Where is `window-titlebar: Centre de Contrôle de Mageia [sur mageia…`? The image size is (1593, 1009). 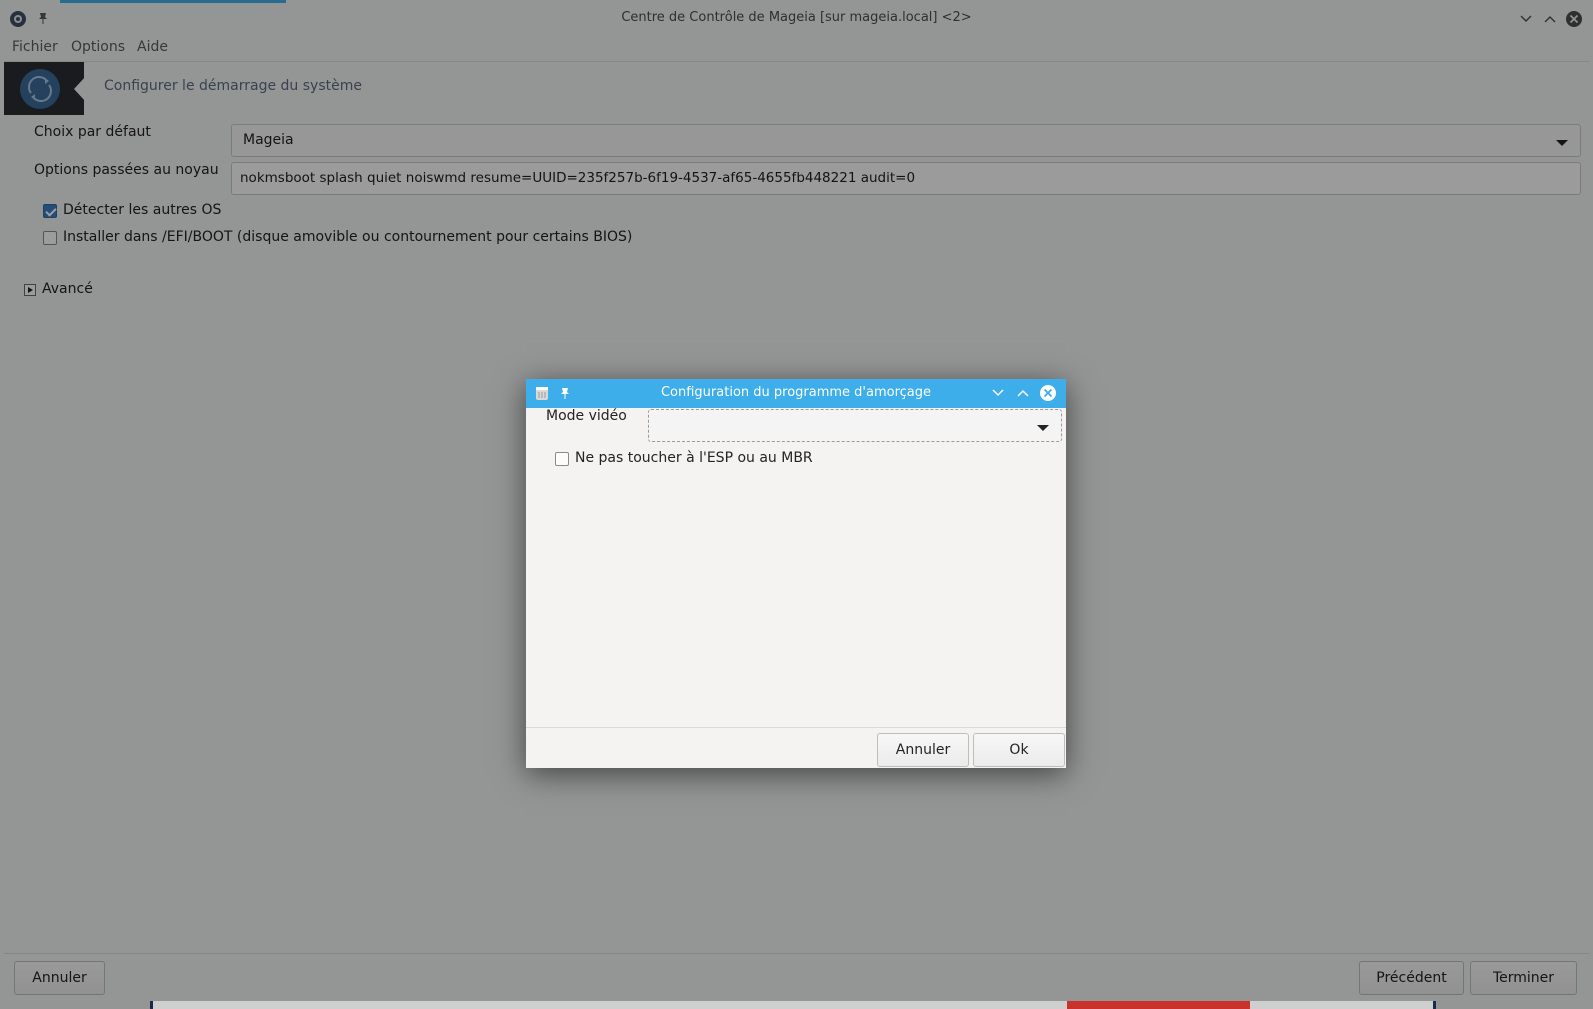
window-titlebar: Centre de Contrôle de Mageia [sur mageia… is located at coordinates (796, 19).